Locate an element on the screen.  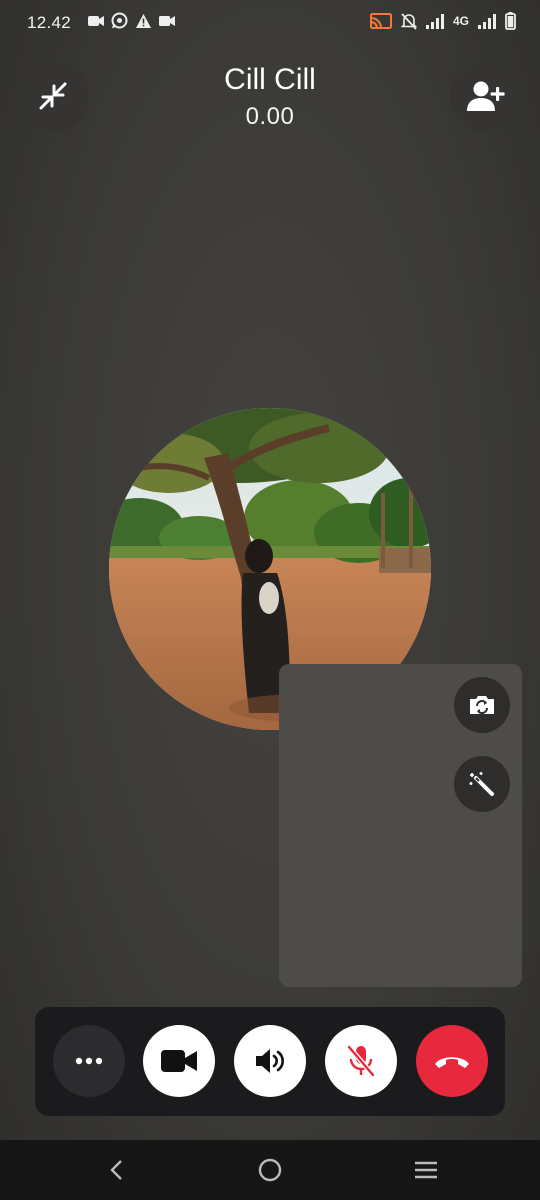
battery-icon is located at coordinates (510, 21).